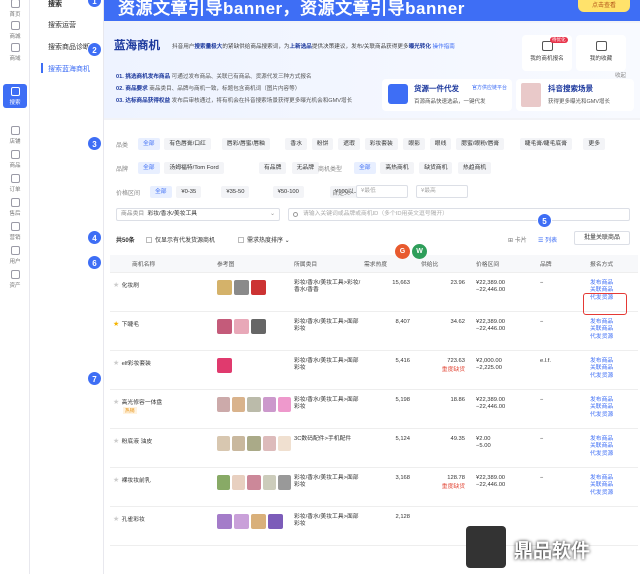  What do you see at coordinates (365, 168) in the screenshot?
I see `opportunity-type-chip: 全部` at bounding box center [365, 168].